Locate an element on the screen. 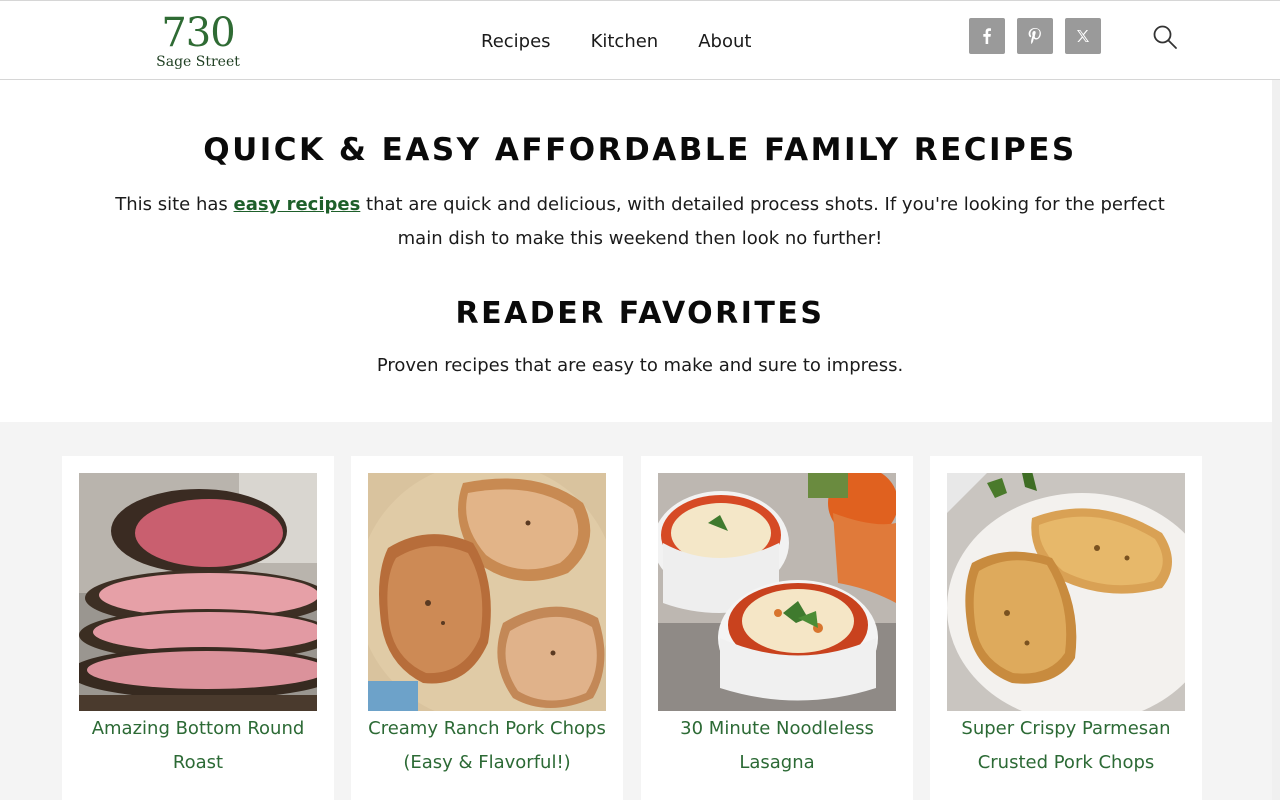  search-icon is located at coordinates (1165, 37).